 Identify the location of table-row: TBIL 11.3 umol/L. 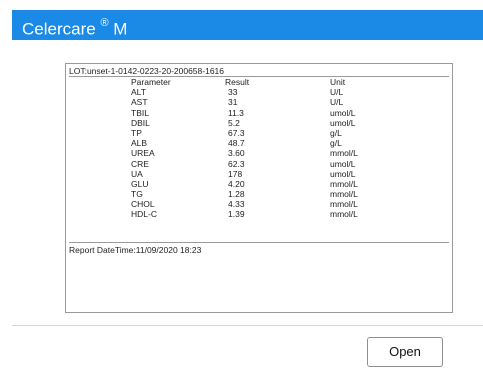
(259, 113).